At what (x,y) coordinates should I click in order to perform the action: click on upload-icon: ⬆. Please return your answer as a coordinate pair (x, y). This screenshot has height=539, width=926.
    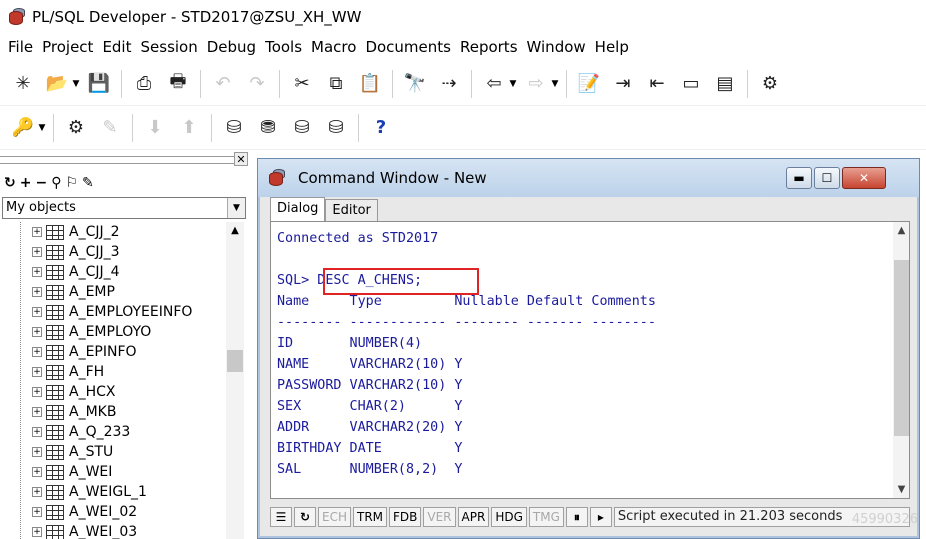
    Looking at the image, I should click on (189, 128).